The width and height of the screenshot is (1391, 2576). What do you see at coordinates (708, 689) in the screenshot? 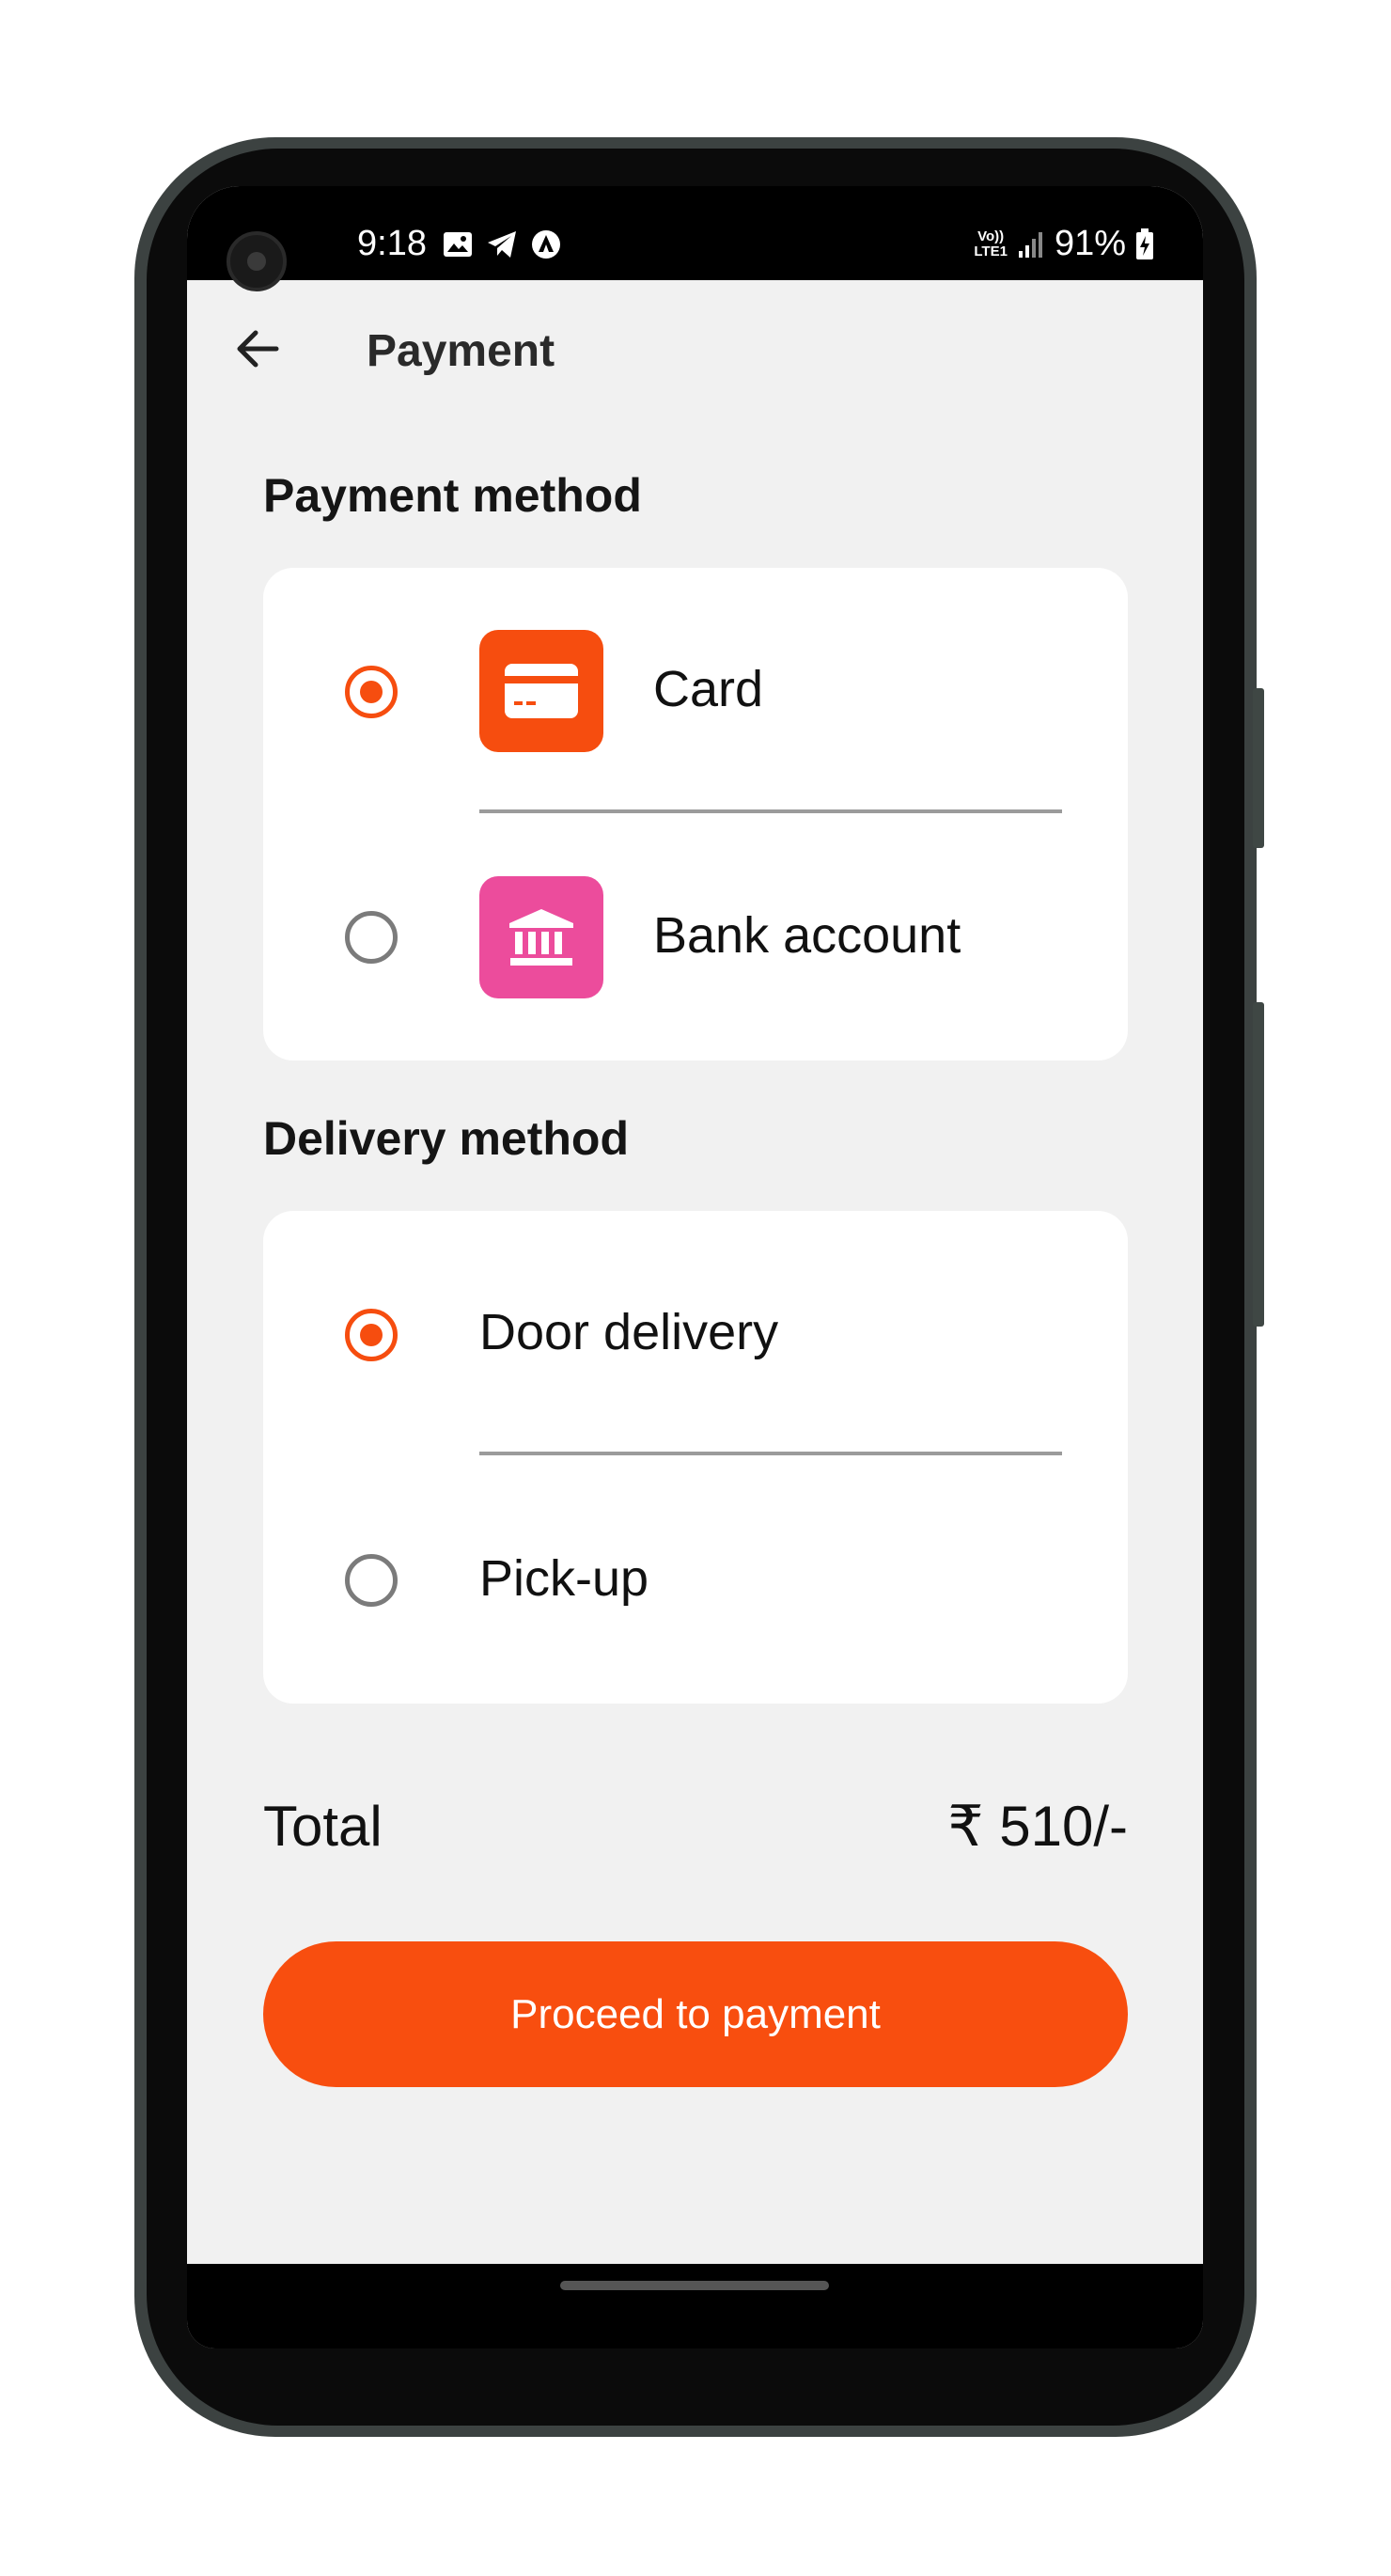
I see `card-label: Card` at bounding box center [708, 689].